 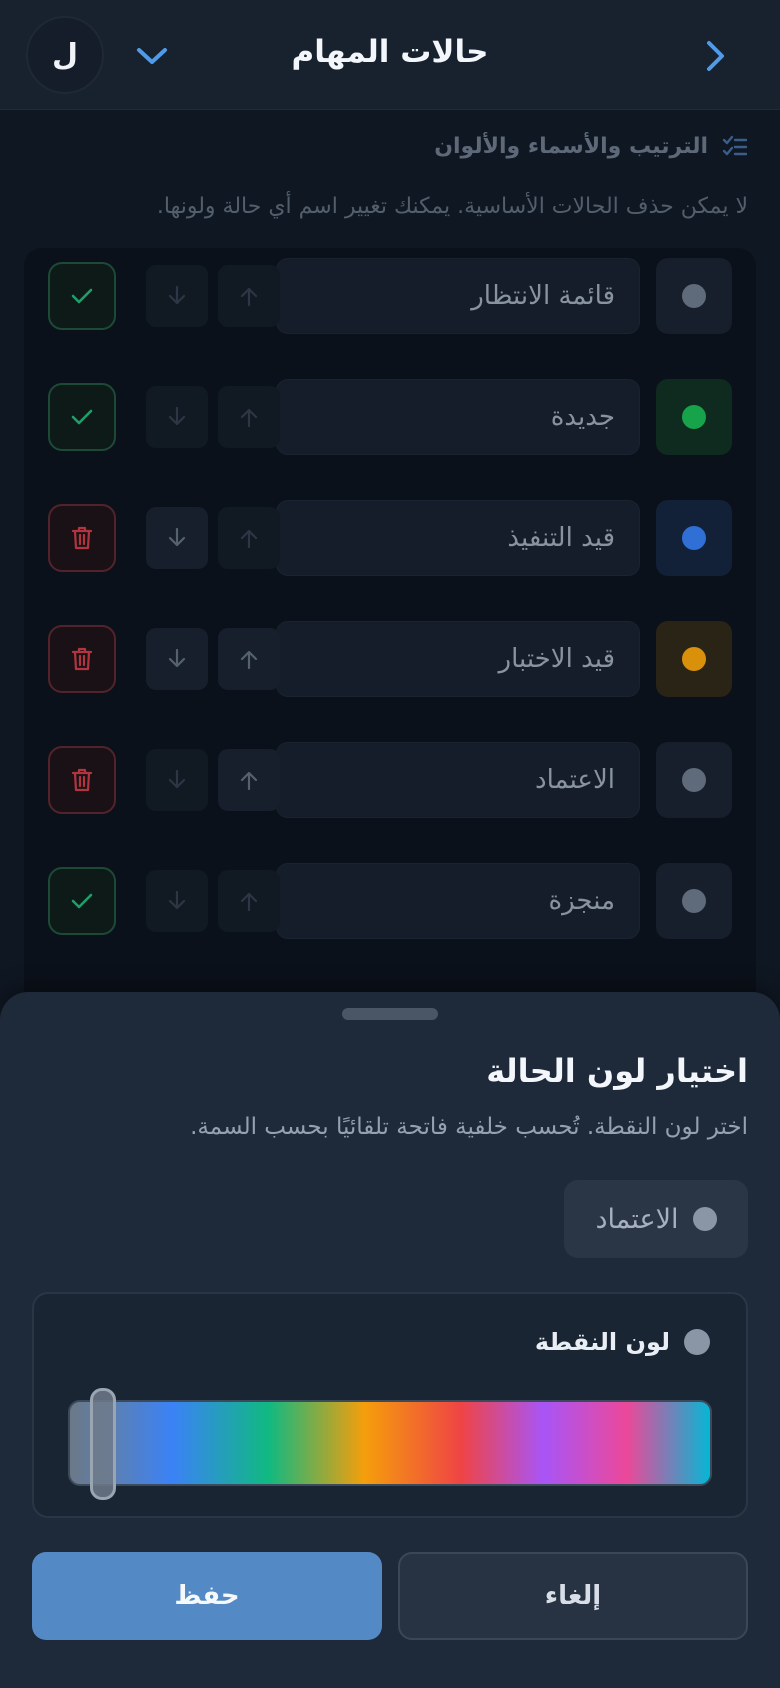 I want to click on status-preview-chip: الاعتماد, so click(x=656, y=1219).